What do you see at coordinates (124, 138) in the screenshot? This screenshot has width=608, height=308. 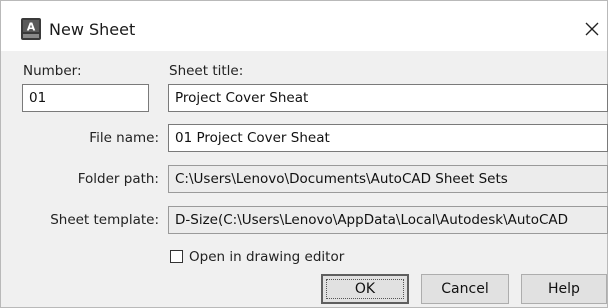 I see `file-name-label: File name:` at bounding box center [124, 138].